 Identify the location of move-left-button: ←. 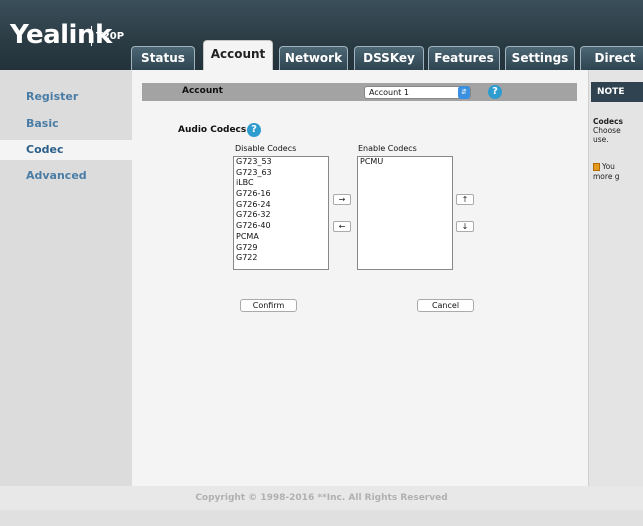
(342, 226).